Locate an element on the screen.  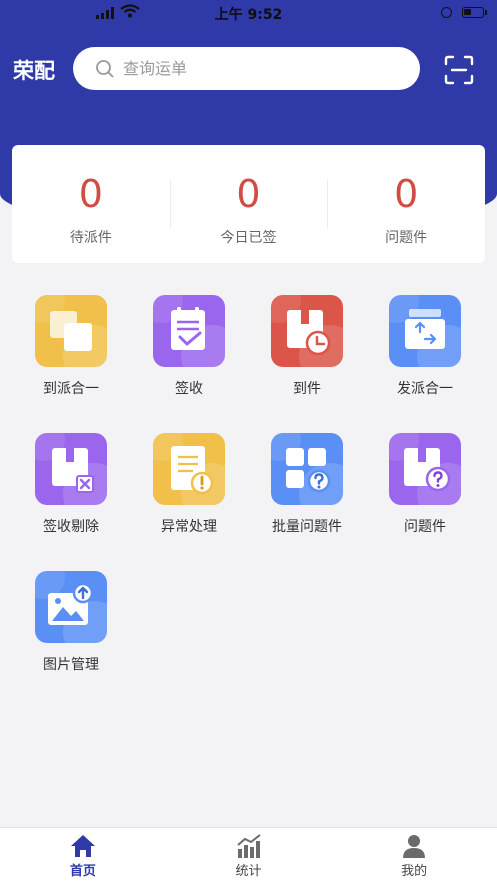
menu-arrive-dispatch: 到派合一 is located at coordinates (71, 346).